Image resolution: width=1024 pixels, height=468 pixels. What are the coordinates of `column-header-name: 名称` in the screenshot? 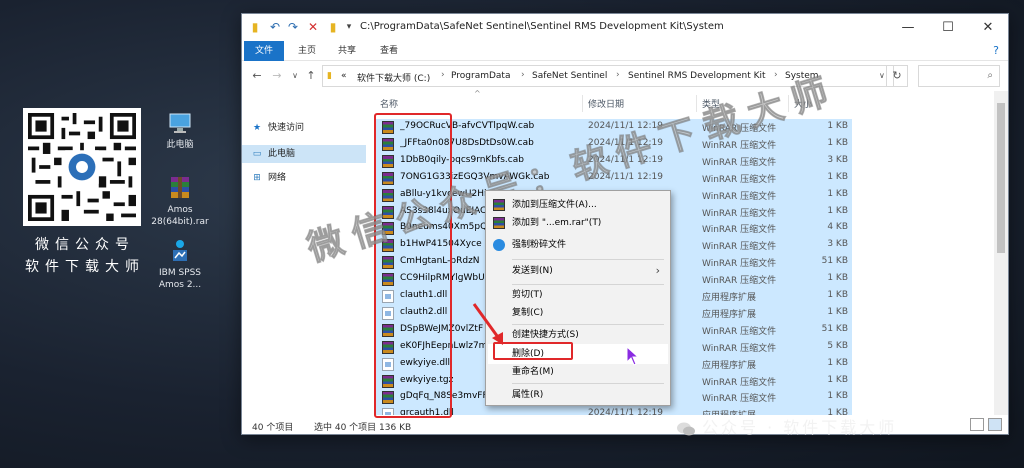 It's located at (389, 103).